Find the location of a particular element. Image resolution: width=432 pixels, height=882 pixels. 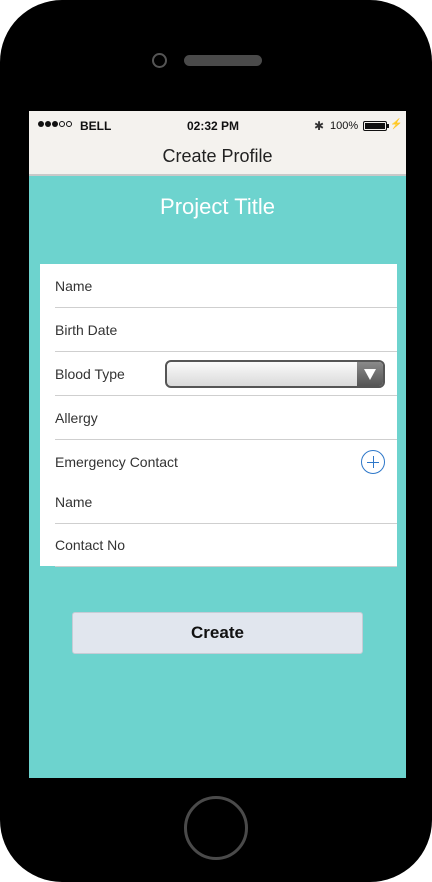

charging-icon: ⚡ is located at coordinates (396, 124).